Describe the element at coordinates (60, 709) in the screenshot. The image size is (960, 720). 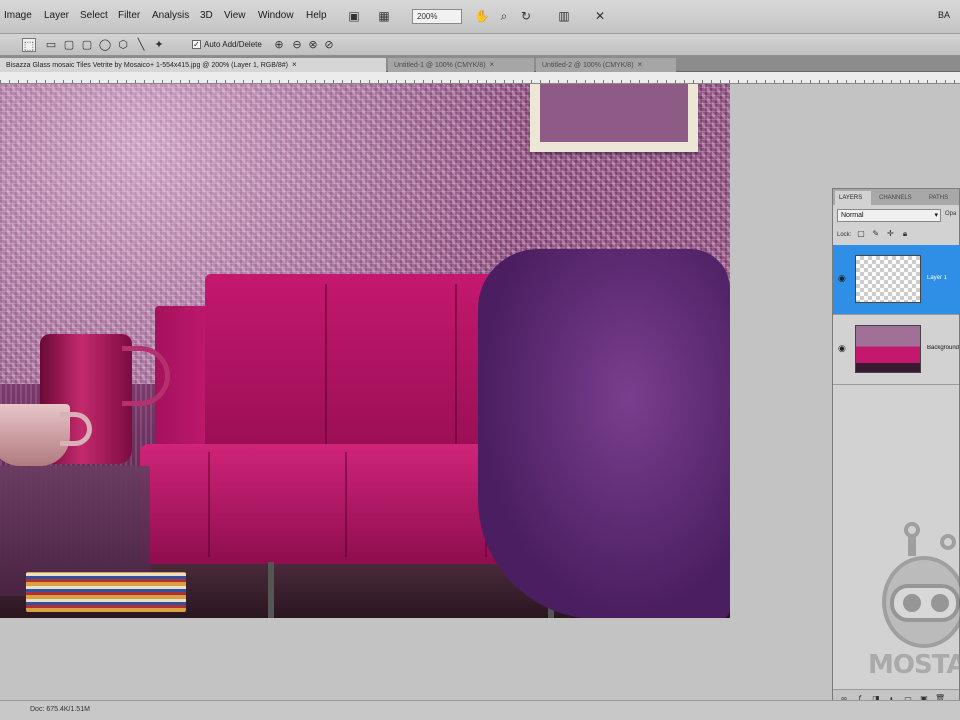
I see `document-size: Doc: 675.4K/1.51M` at that location.